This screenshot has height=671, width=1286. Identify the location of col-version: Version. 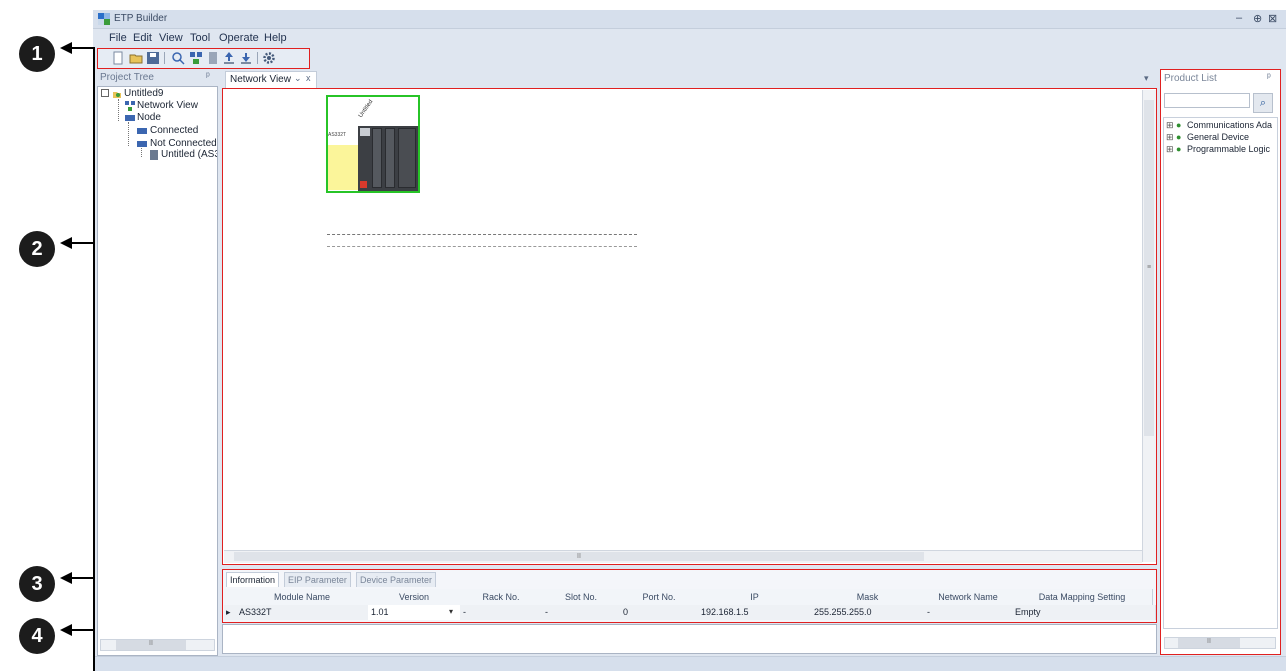
(414, 597).